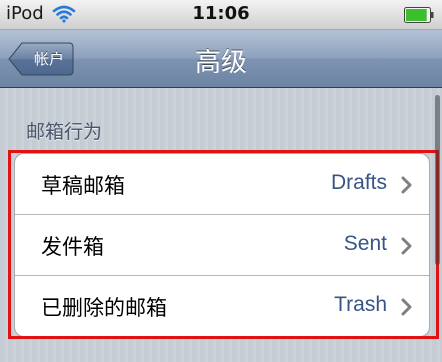 The image size is (442, 362). What do you see at coordinates (83, 186) in the screenshot?
I see `row-label: 草稿邮箱` at bounding box center [83, 186].